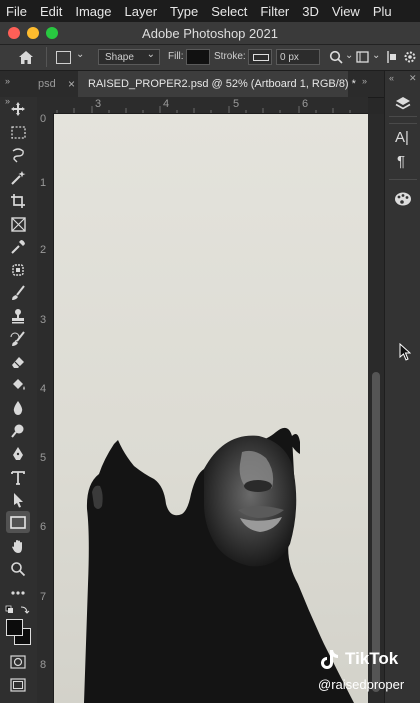  What do you see at coordinates (18, 408) in the screenshot?
I see `blur-tool-icon` at bounding box center [18, 408].